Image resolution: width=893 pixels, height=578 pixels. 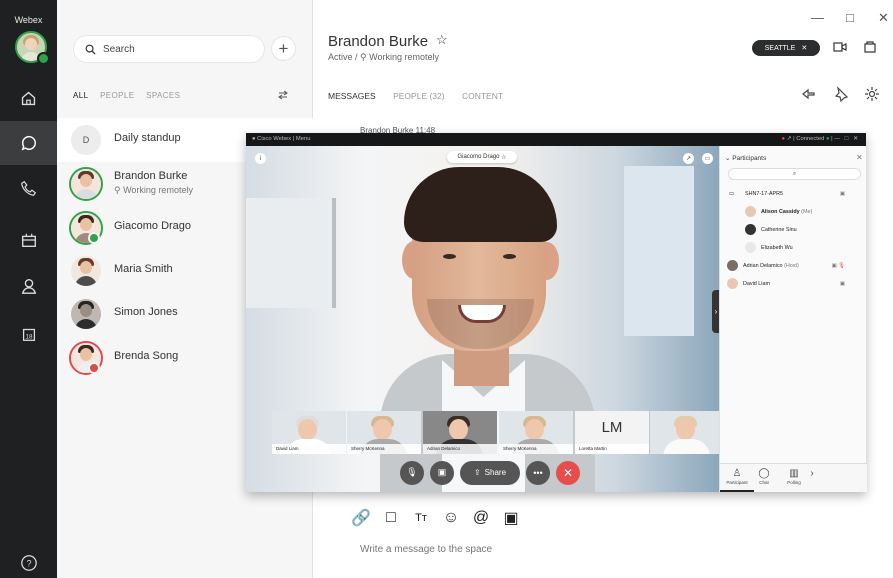 I want to click on meeting-options-icon, so click(x=870, y=47).